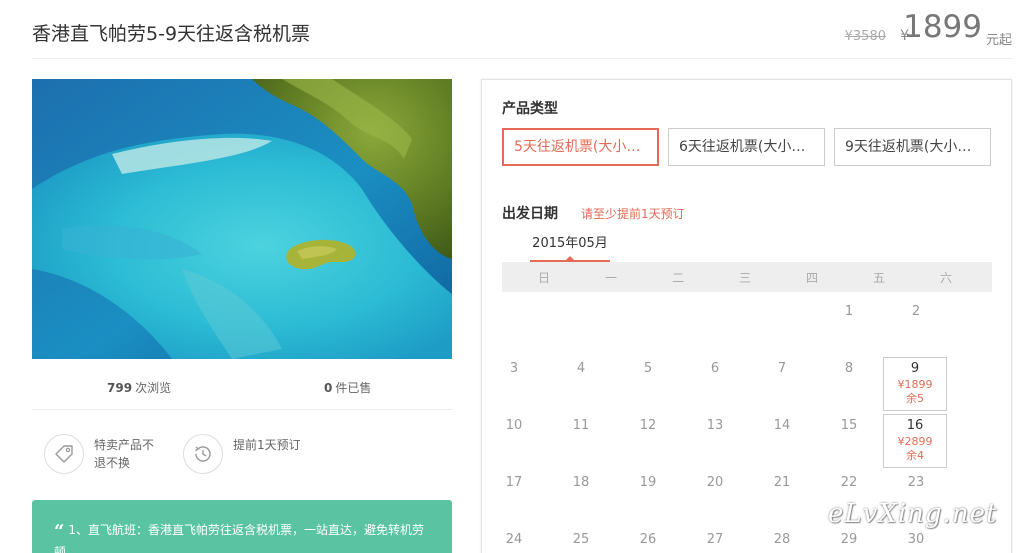 The width and height of the screenshot is (1035, 553). What do you see at coordinates (239, 538) in the screenshot?
I see `highlight-text: 1、直飞航班：香港直飞帕劳往返含税机票，一站直达，避免转机劳顿` at bounding box center [239, 538].